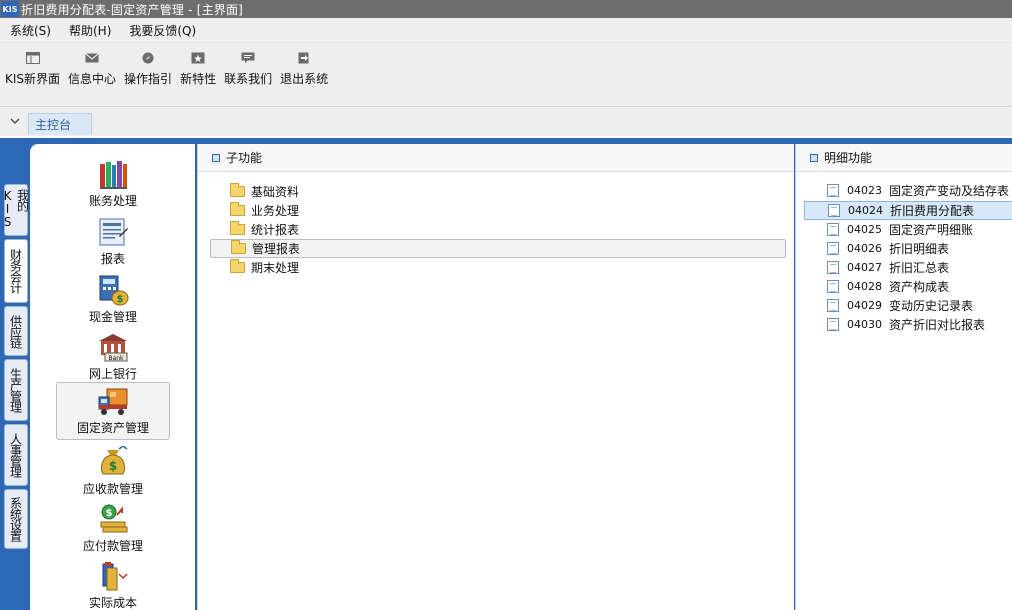 Image resolution: width=1012 pixels, height=610 pixels. Describe the element at coordinates (304, 79) in the screenshot. I see `toolbar-label: 退出系统` at that location.